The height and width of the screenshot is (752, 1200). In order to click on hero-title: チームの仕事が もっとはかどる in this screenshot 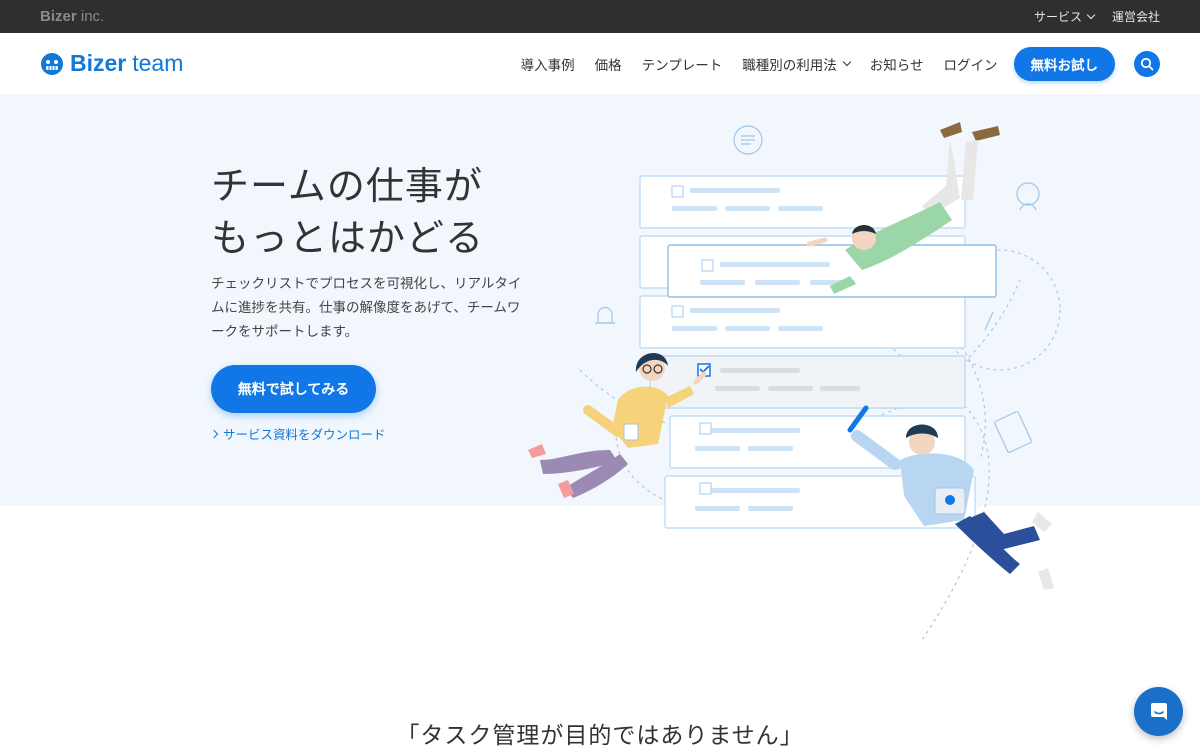, I will do `click(348, 212)`.